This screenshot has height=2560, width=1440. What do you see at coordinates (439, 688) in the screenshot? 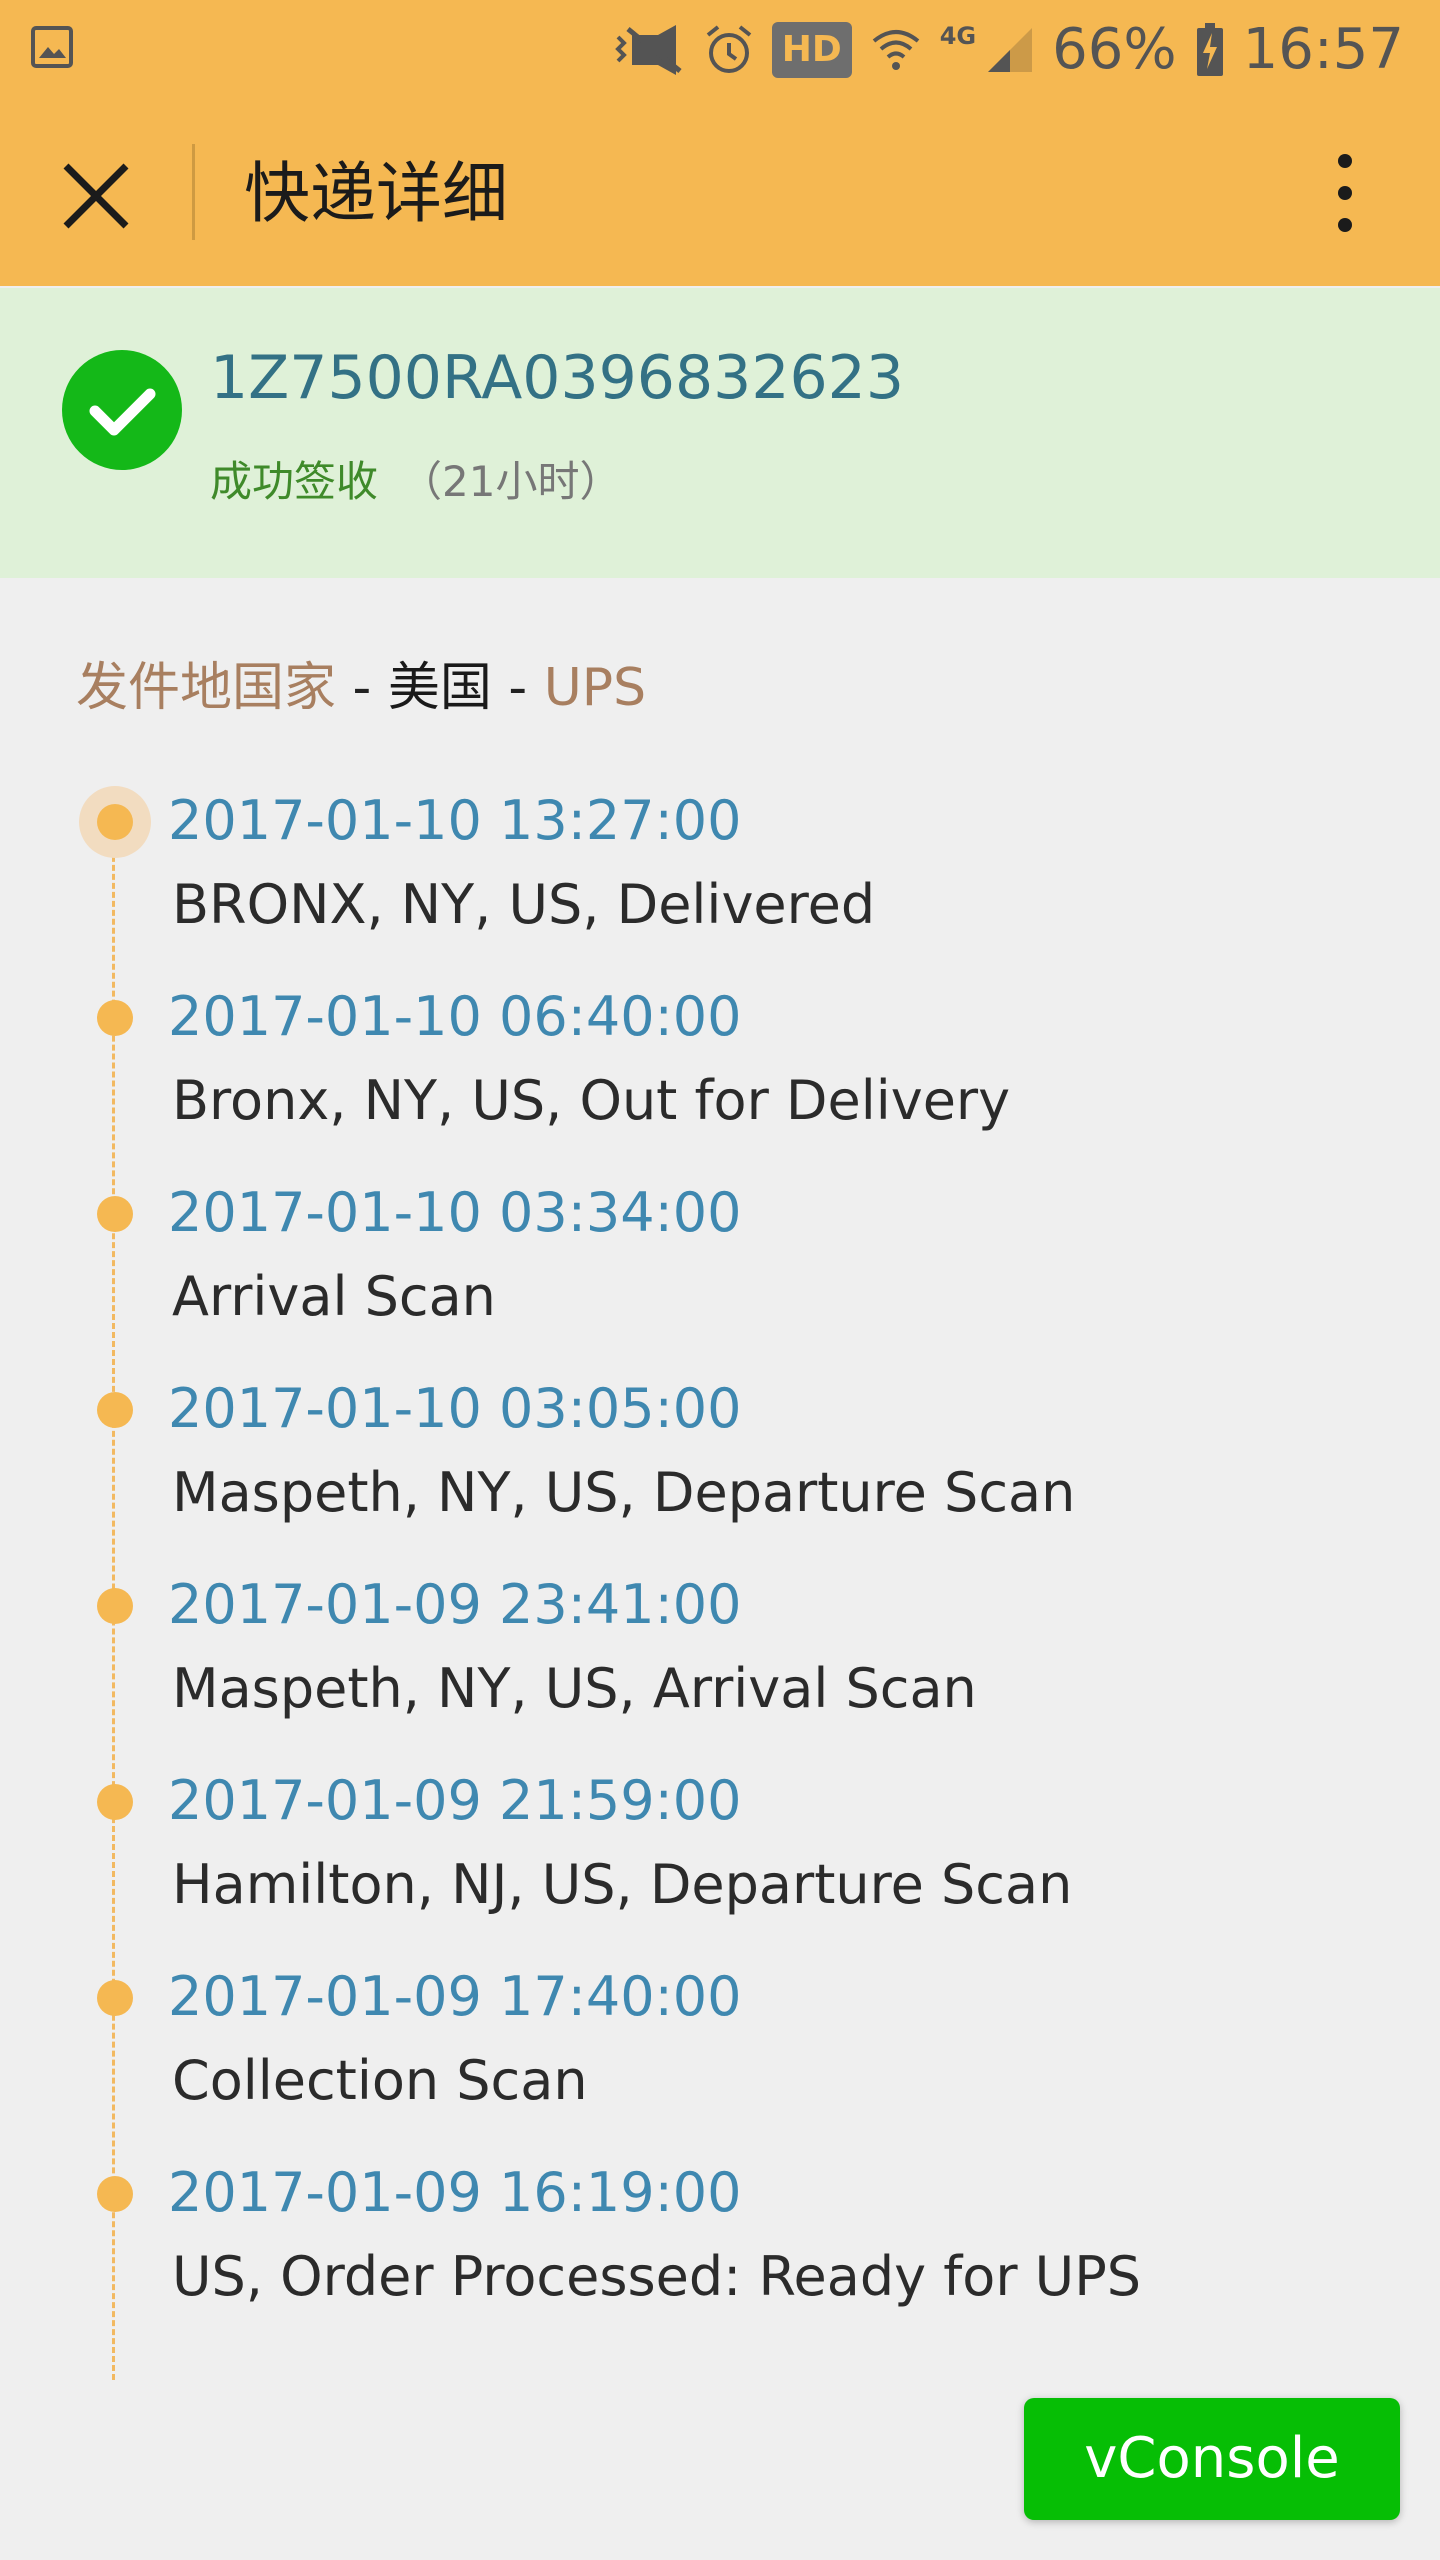
I see `origin-country: 美国` at bounding box center [439, 688].